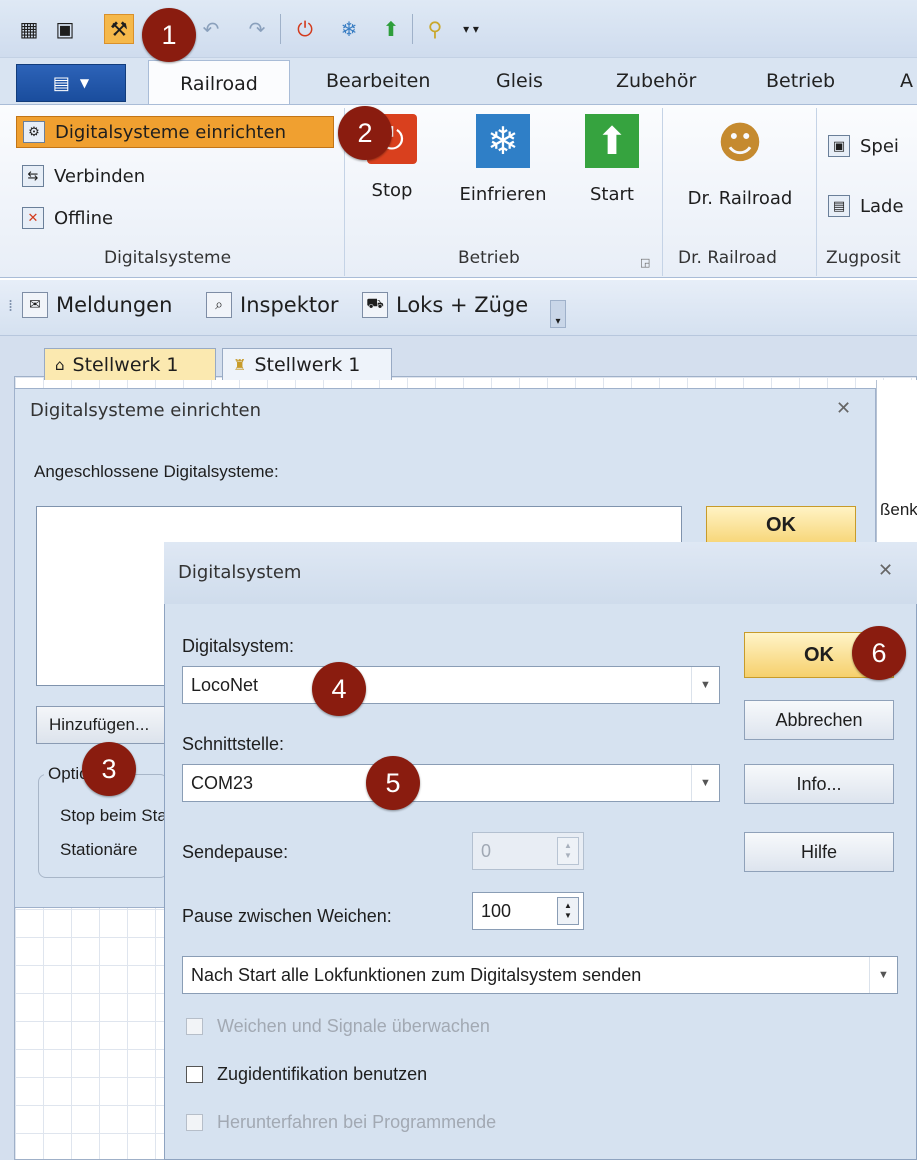  Describe the element at coordinates (612, 141) in the screenshot. I see `arrow-up-icon: ⬆` at that location.